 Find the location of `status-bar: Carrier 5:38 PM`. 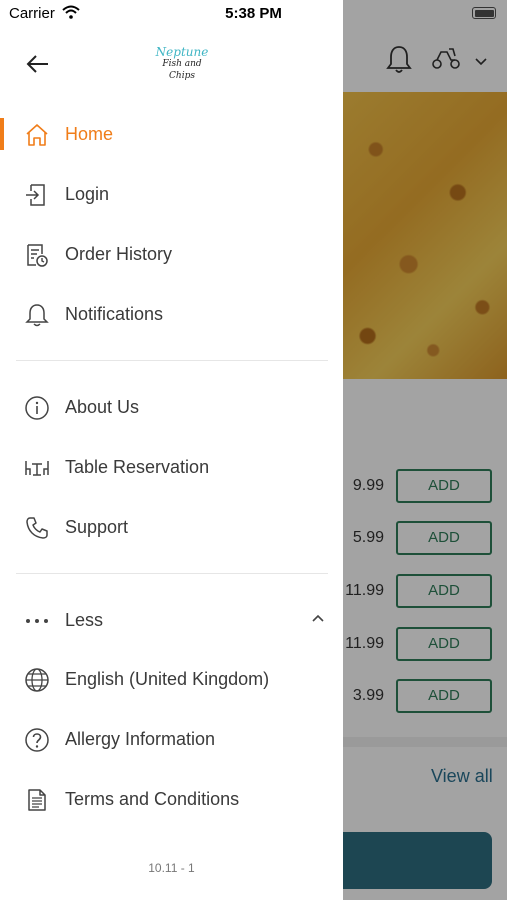

status-bar: Carrier 5:38 PM is located at coordinates (253, 14).